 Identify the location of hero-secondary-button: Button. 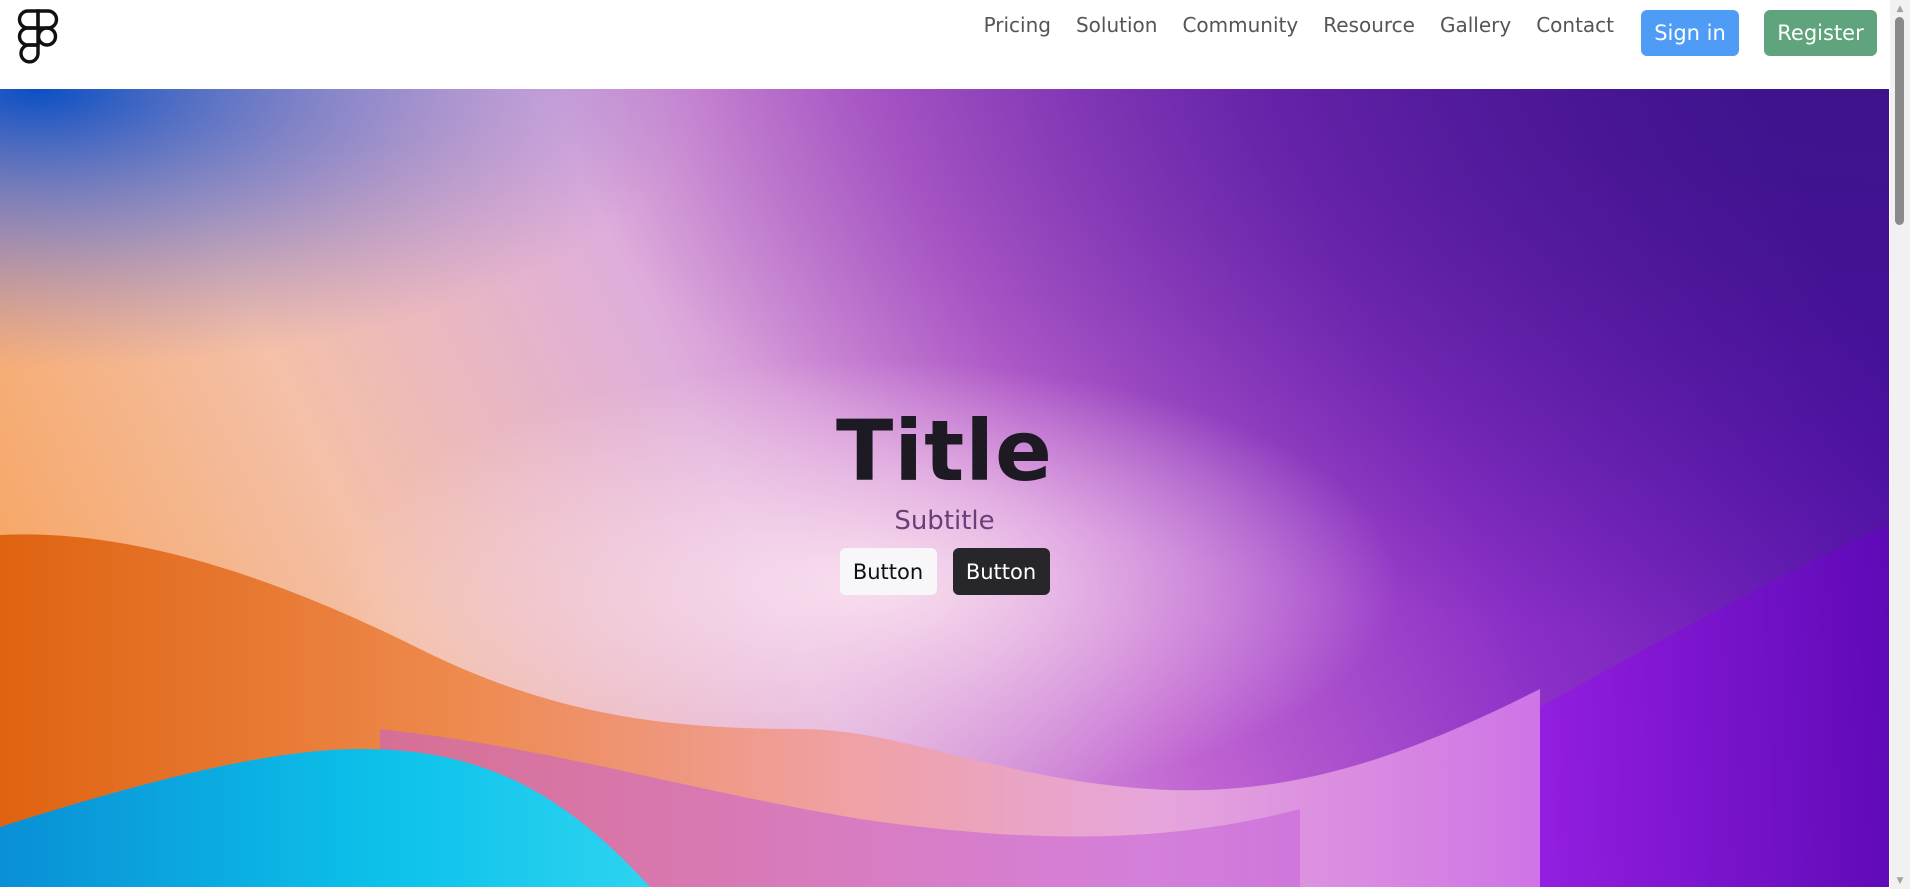
(1001, 571).